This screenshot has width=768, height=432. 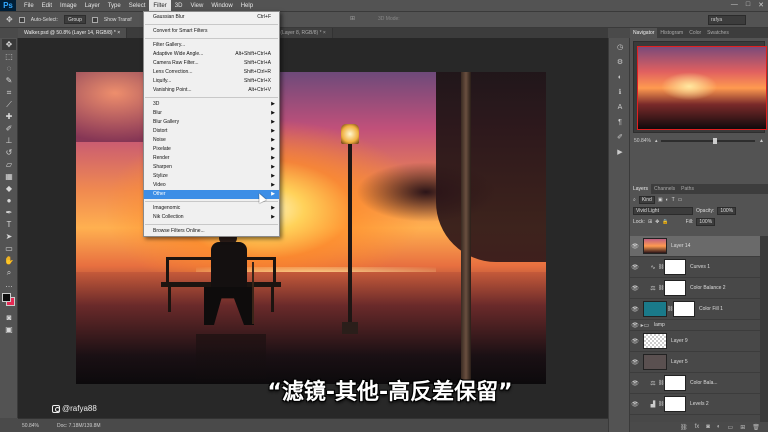 What do you see at coordinates (9, 248) in the screenshot?
I see `shape-tool-icon: ▭` at bounding box center [9, 248].